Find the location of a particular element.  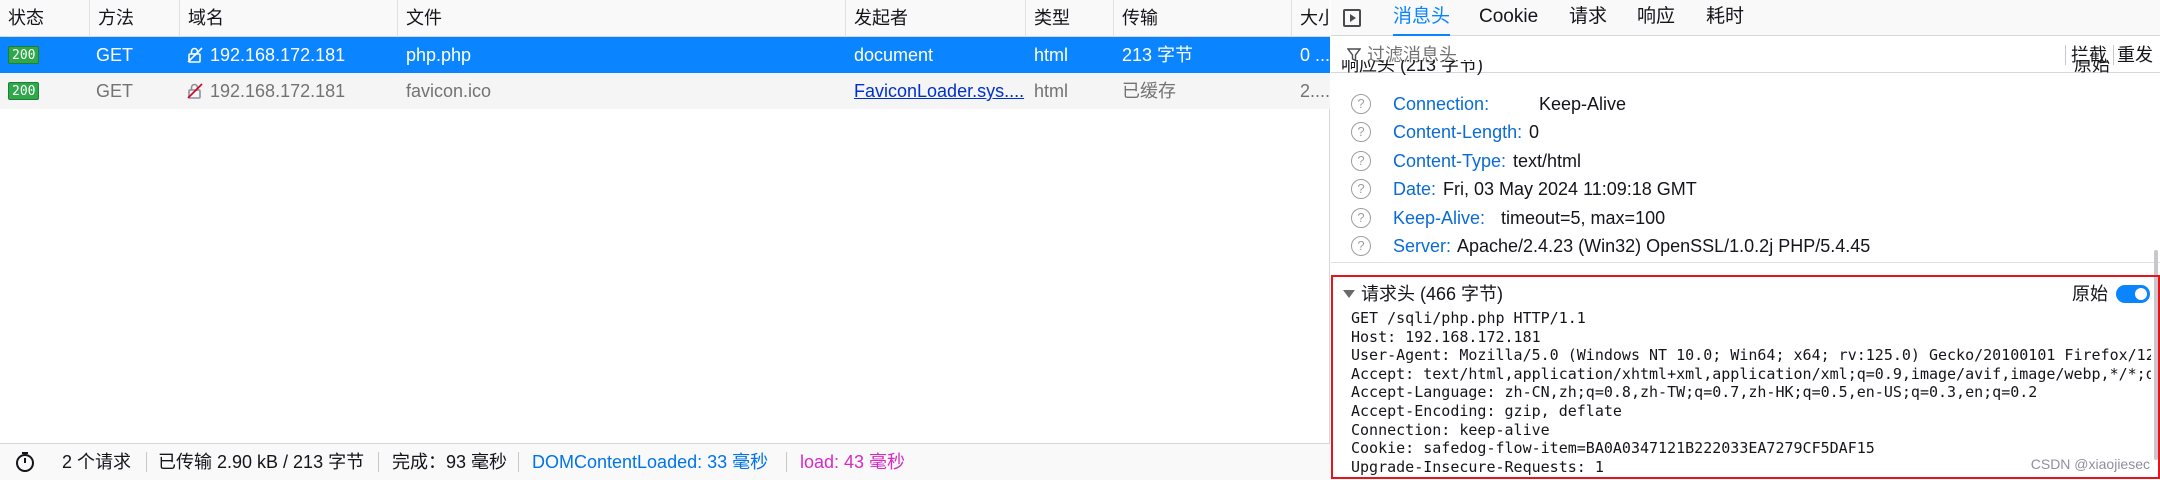

request-headers-title: 请求头 (466 字节) is located at coordinates (1432, 294).